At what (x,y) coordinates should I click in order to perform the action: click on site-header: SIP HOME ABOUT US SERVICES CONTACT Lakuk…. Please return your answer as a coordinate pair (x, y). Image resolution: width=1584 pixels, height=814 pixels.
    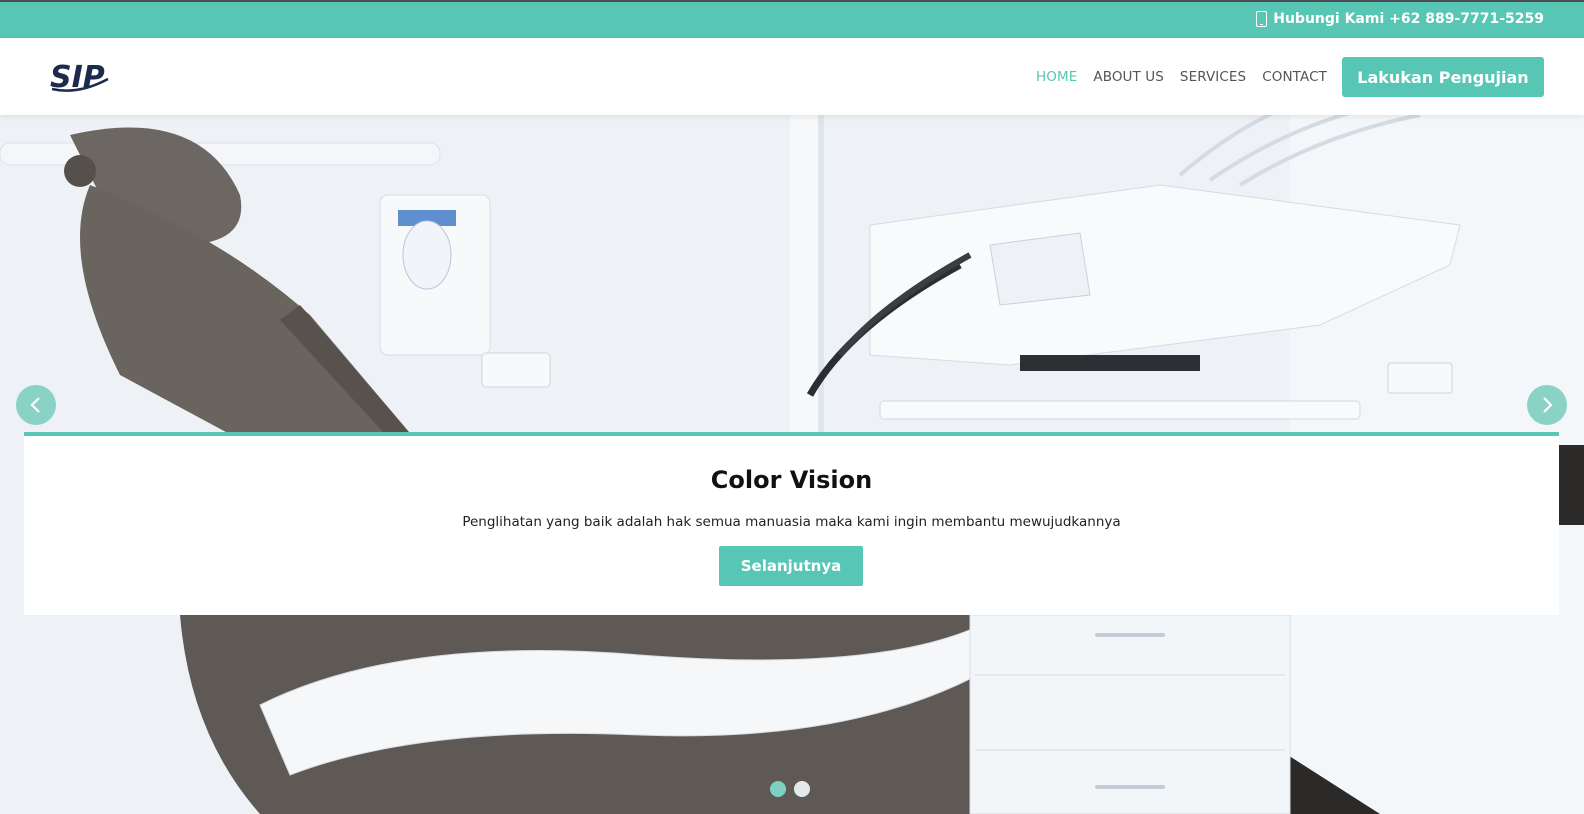
    Looking at the image, I should click on (792, 76).